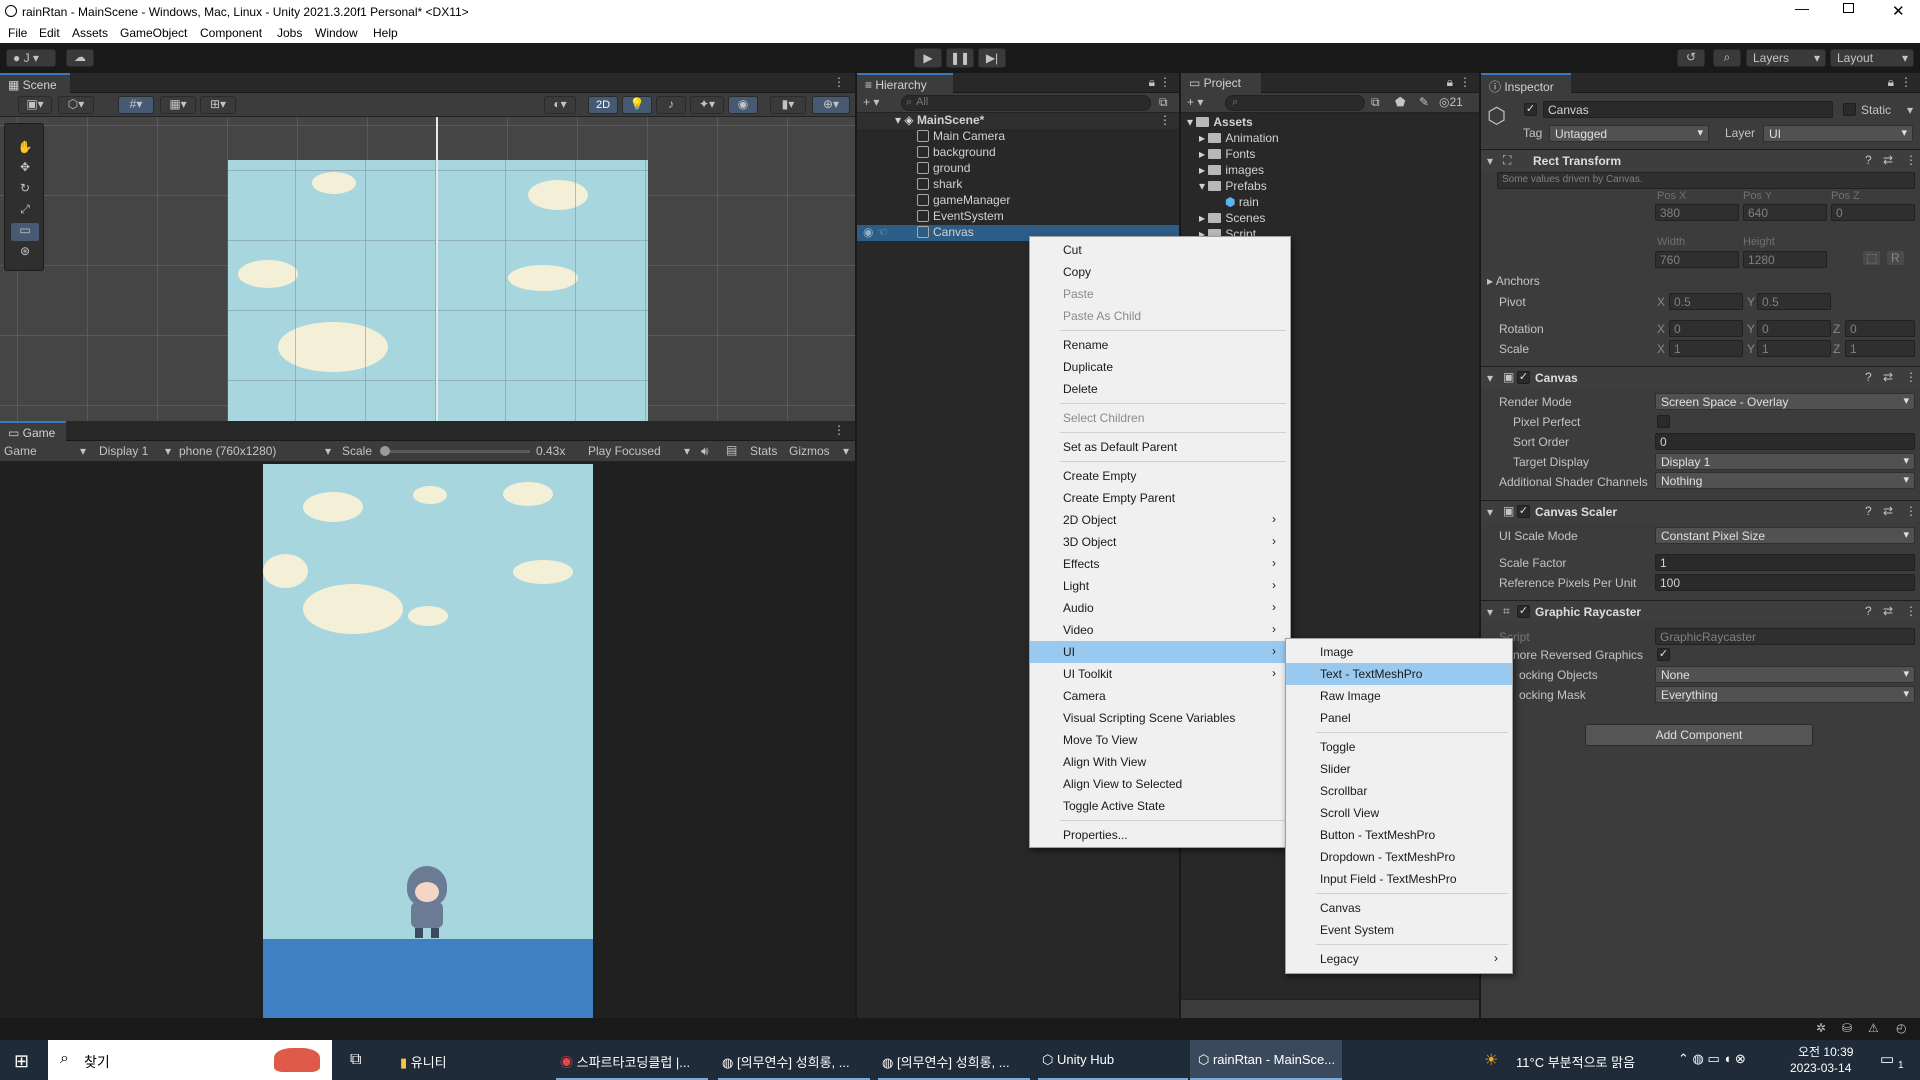 This screenshot has width=1920, height=1080. What do you see at coordinates (256, 451) in the screenshot?
I see `resolution-dropdown: phone (760x1280) ▾` at bounding box center [256, 451].